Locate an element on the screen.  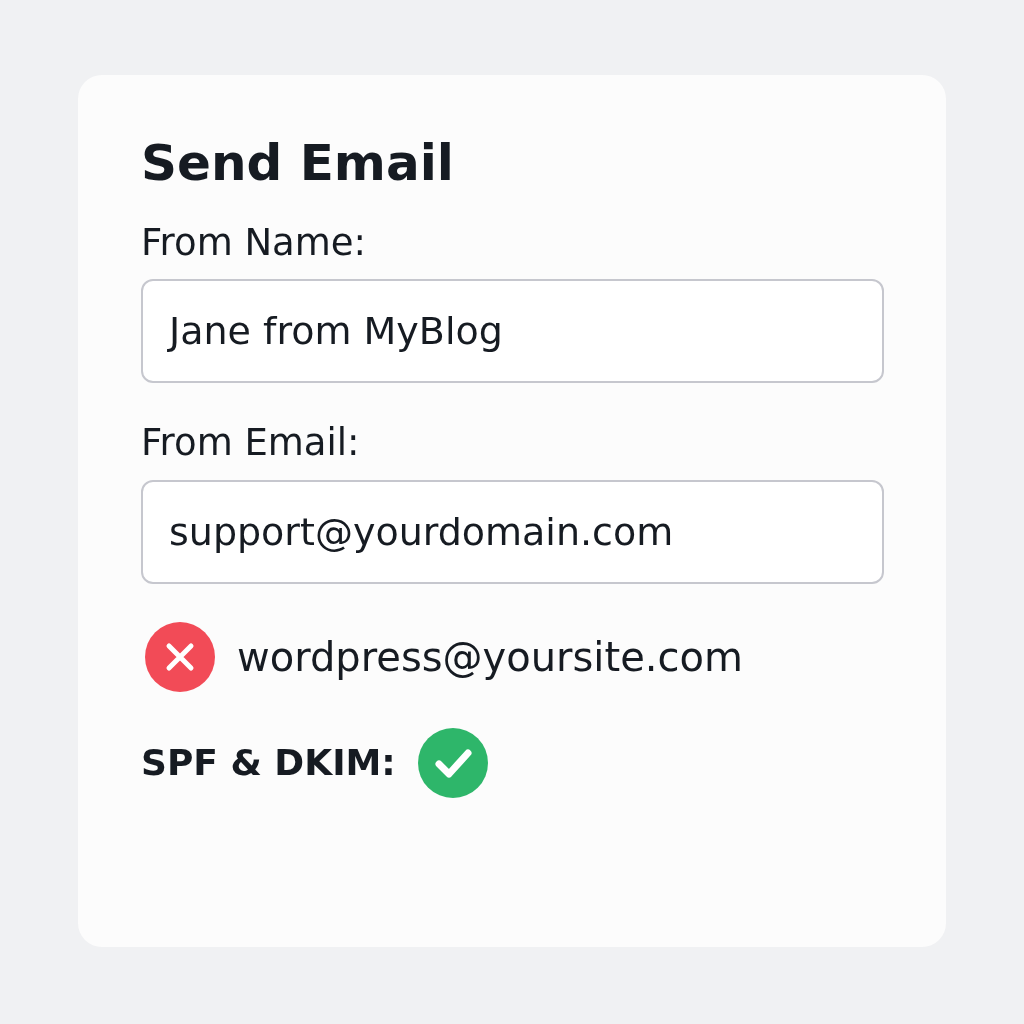
field-label: From Email: is located at coordinates (250, 443).